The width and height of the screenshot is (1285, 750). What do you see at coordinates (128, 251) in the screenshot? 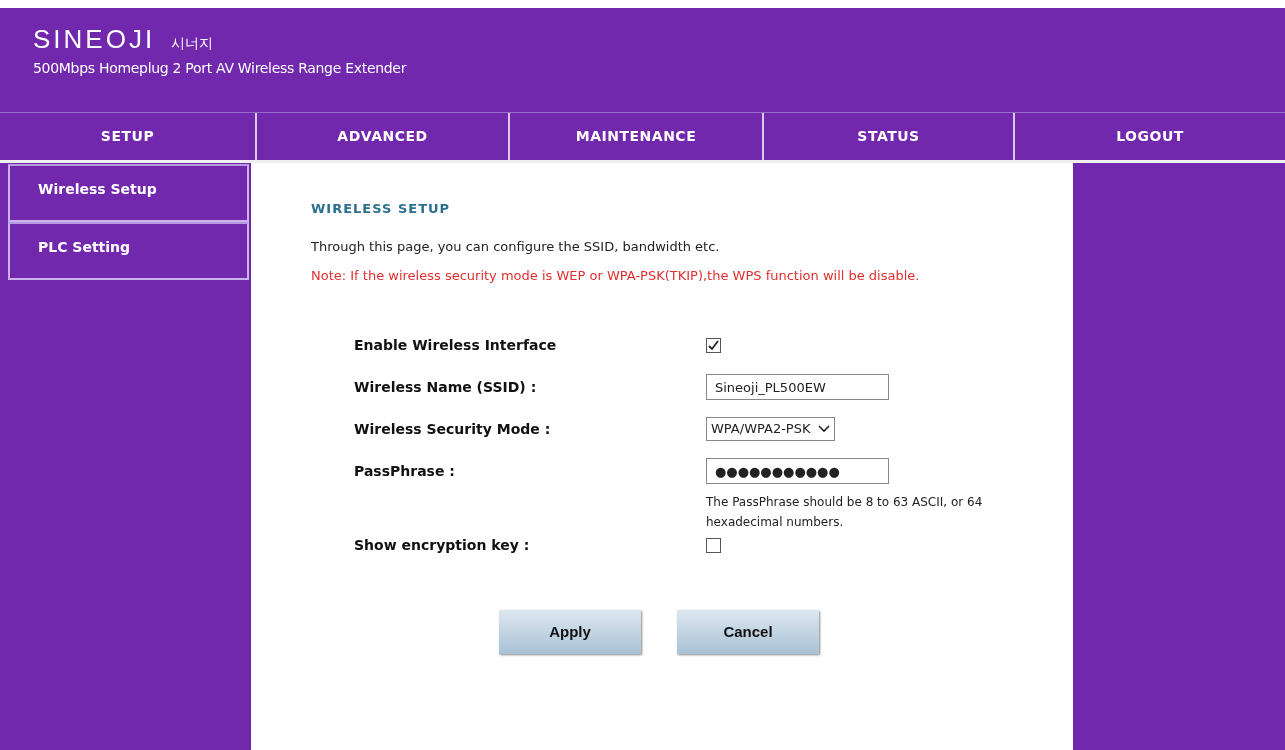
I see `sidebar-item: PLC Setting` at bounding box center [128, 251].